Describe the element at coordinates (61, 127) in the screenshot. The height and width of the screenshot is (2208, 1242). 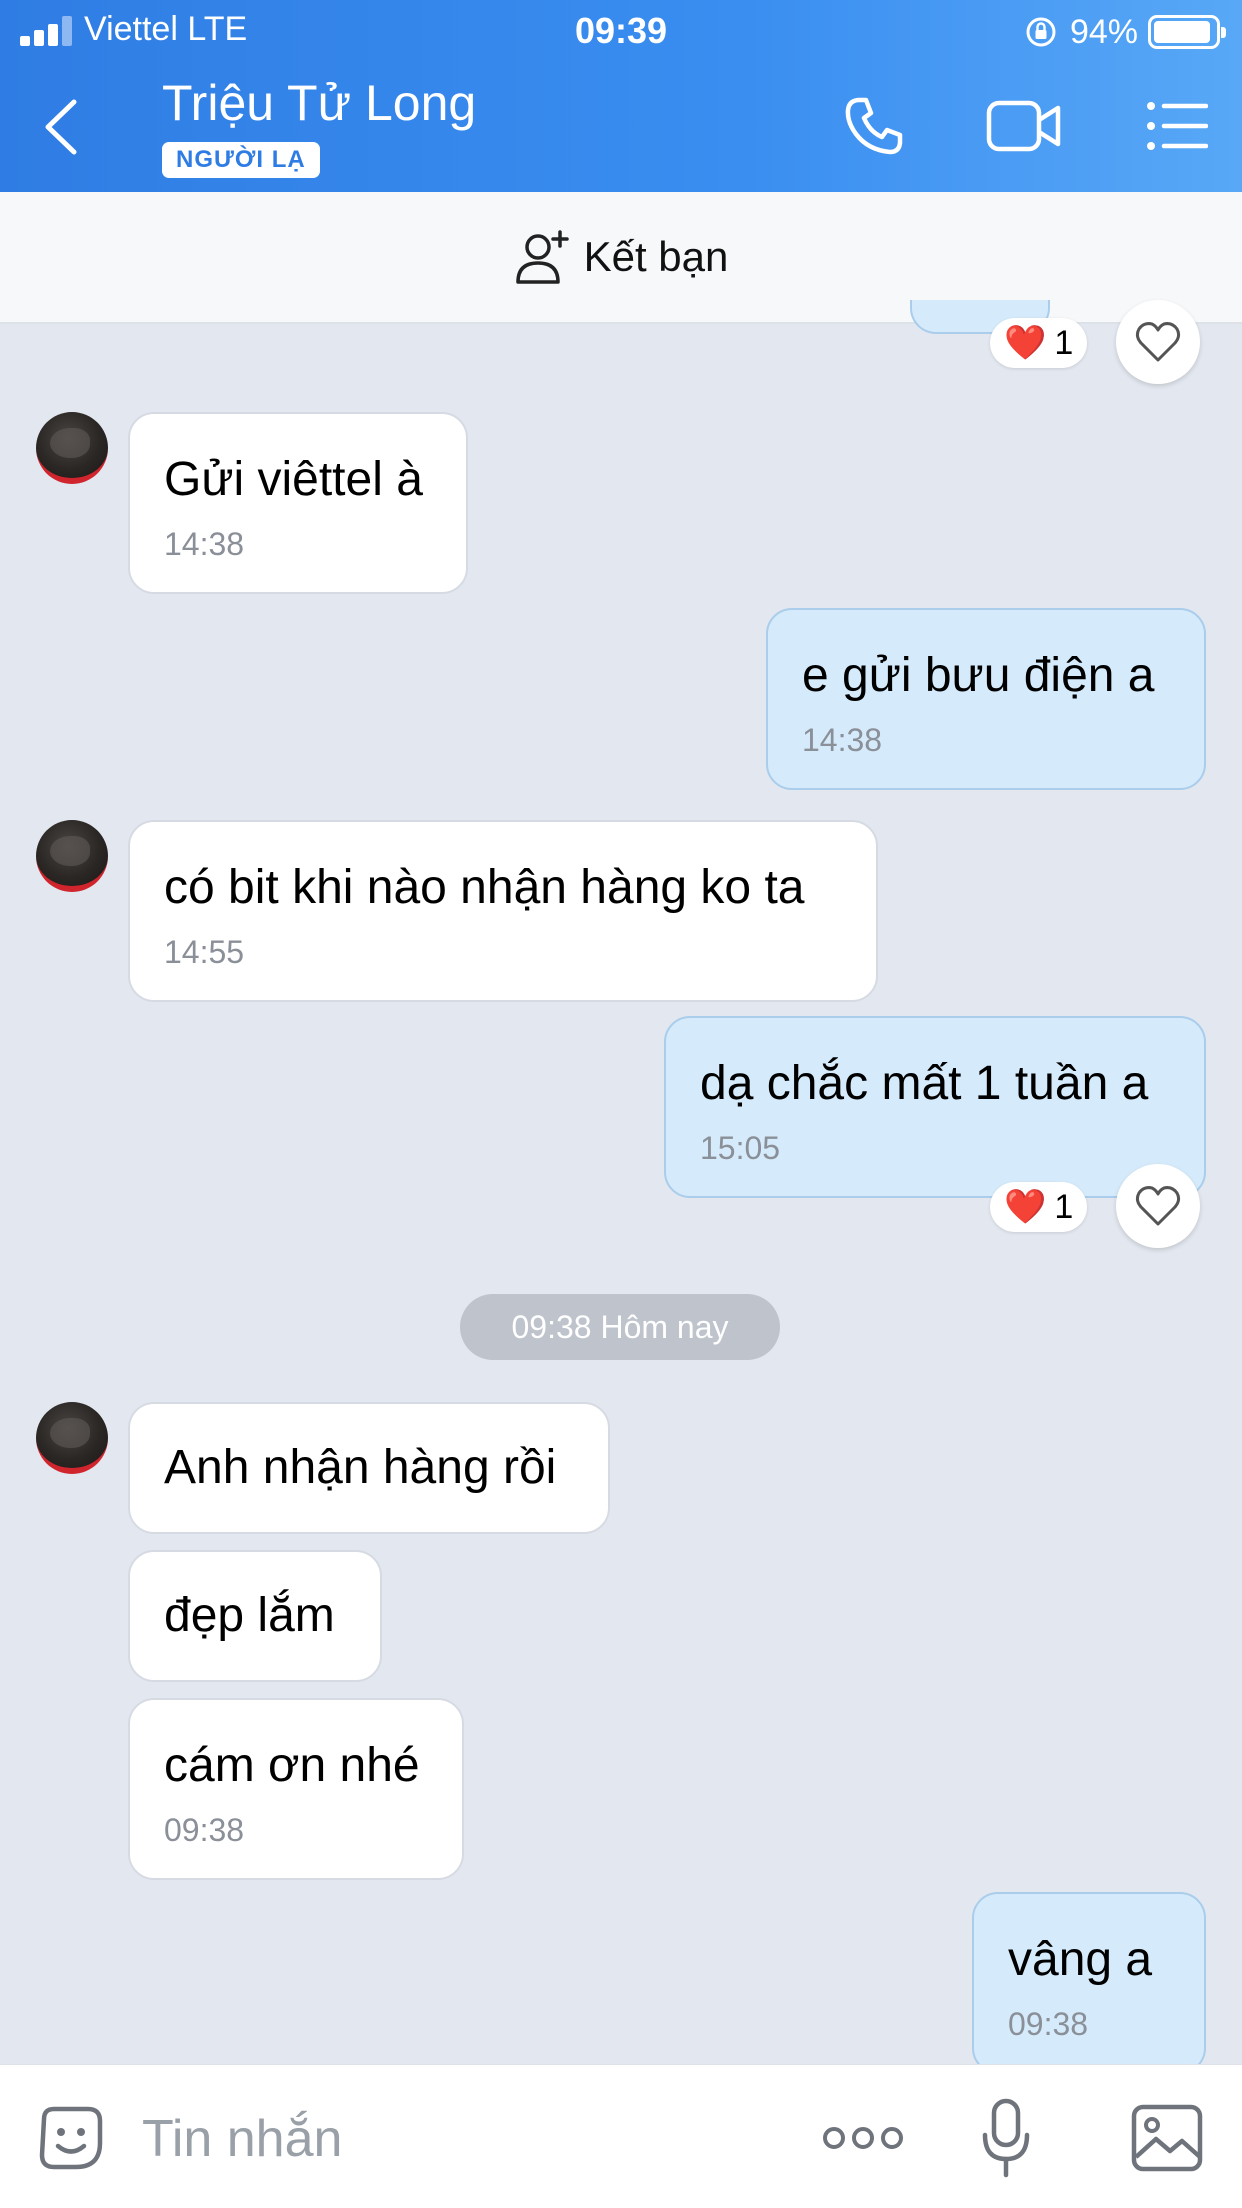
I see `back-icon` at that location.